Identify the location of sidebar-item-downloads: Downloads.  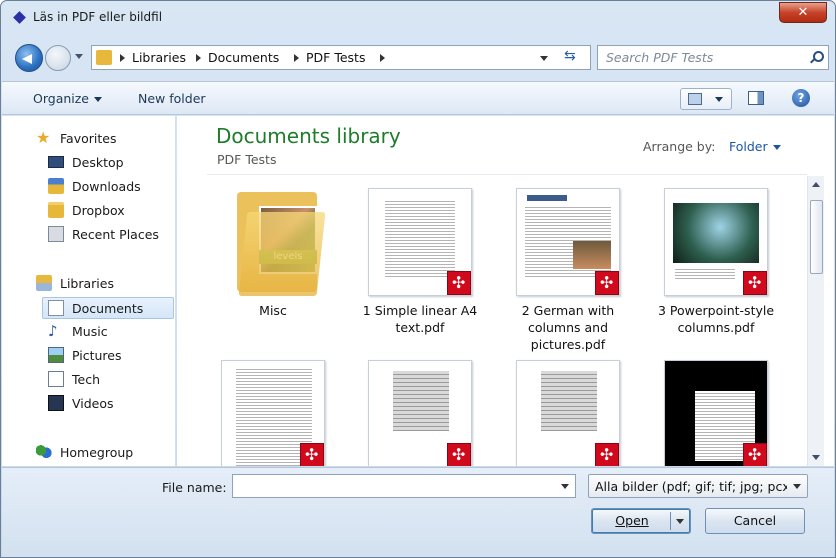
(108, 187).